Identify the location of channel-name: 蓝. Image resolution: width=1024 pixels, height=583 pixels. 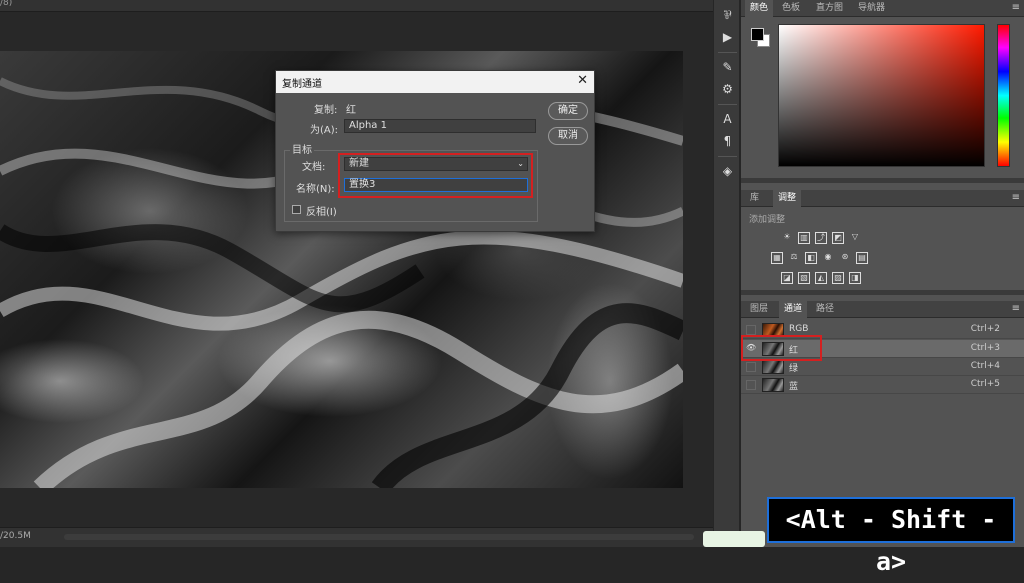
(794, 387).